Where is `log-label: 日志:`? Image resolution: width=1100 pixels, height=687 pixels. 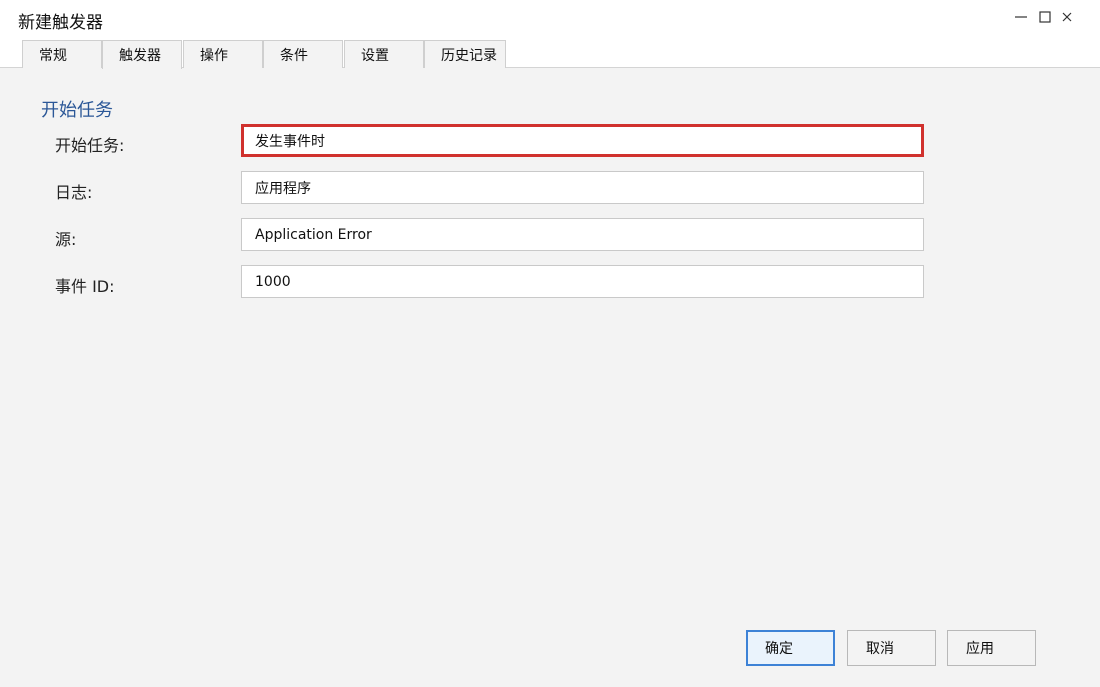 log-label: 日志: is located at coordinates (74, 192).